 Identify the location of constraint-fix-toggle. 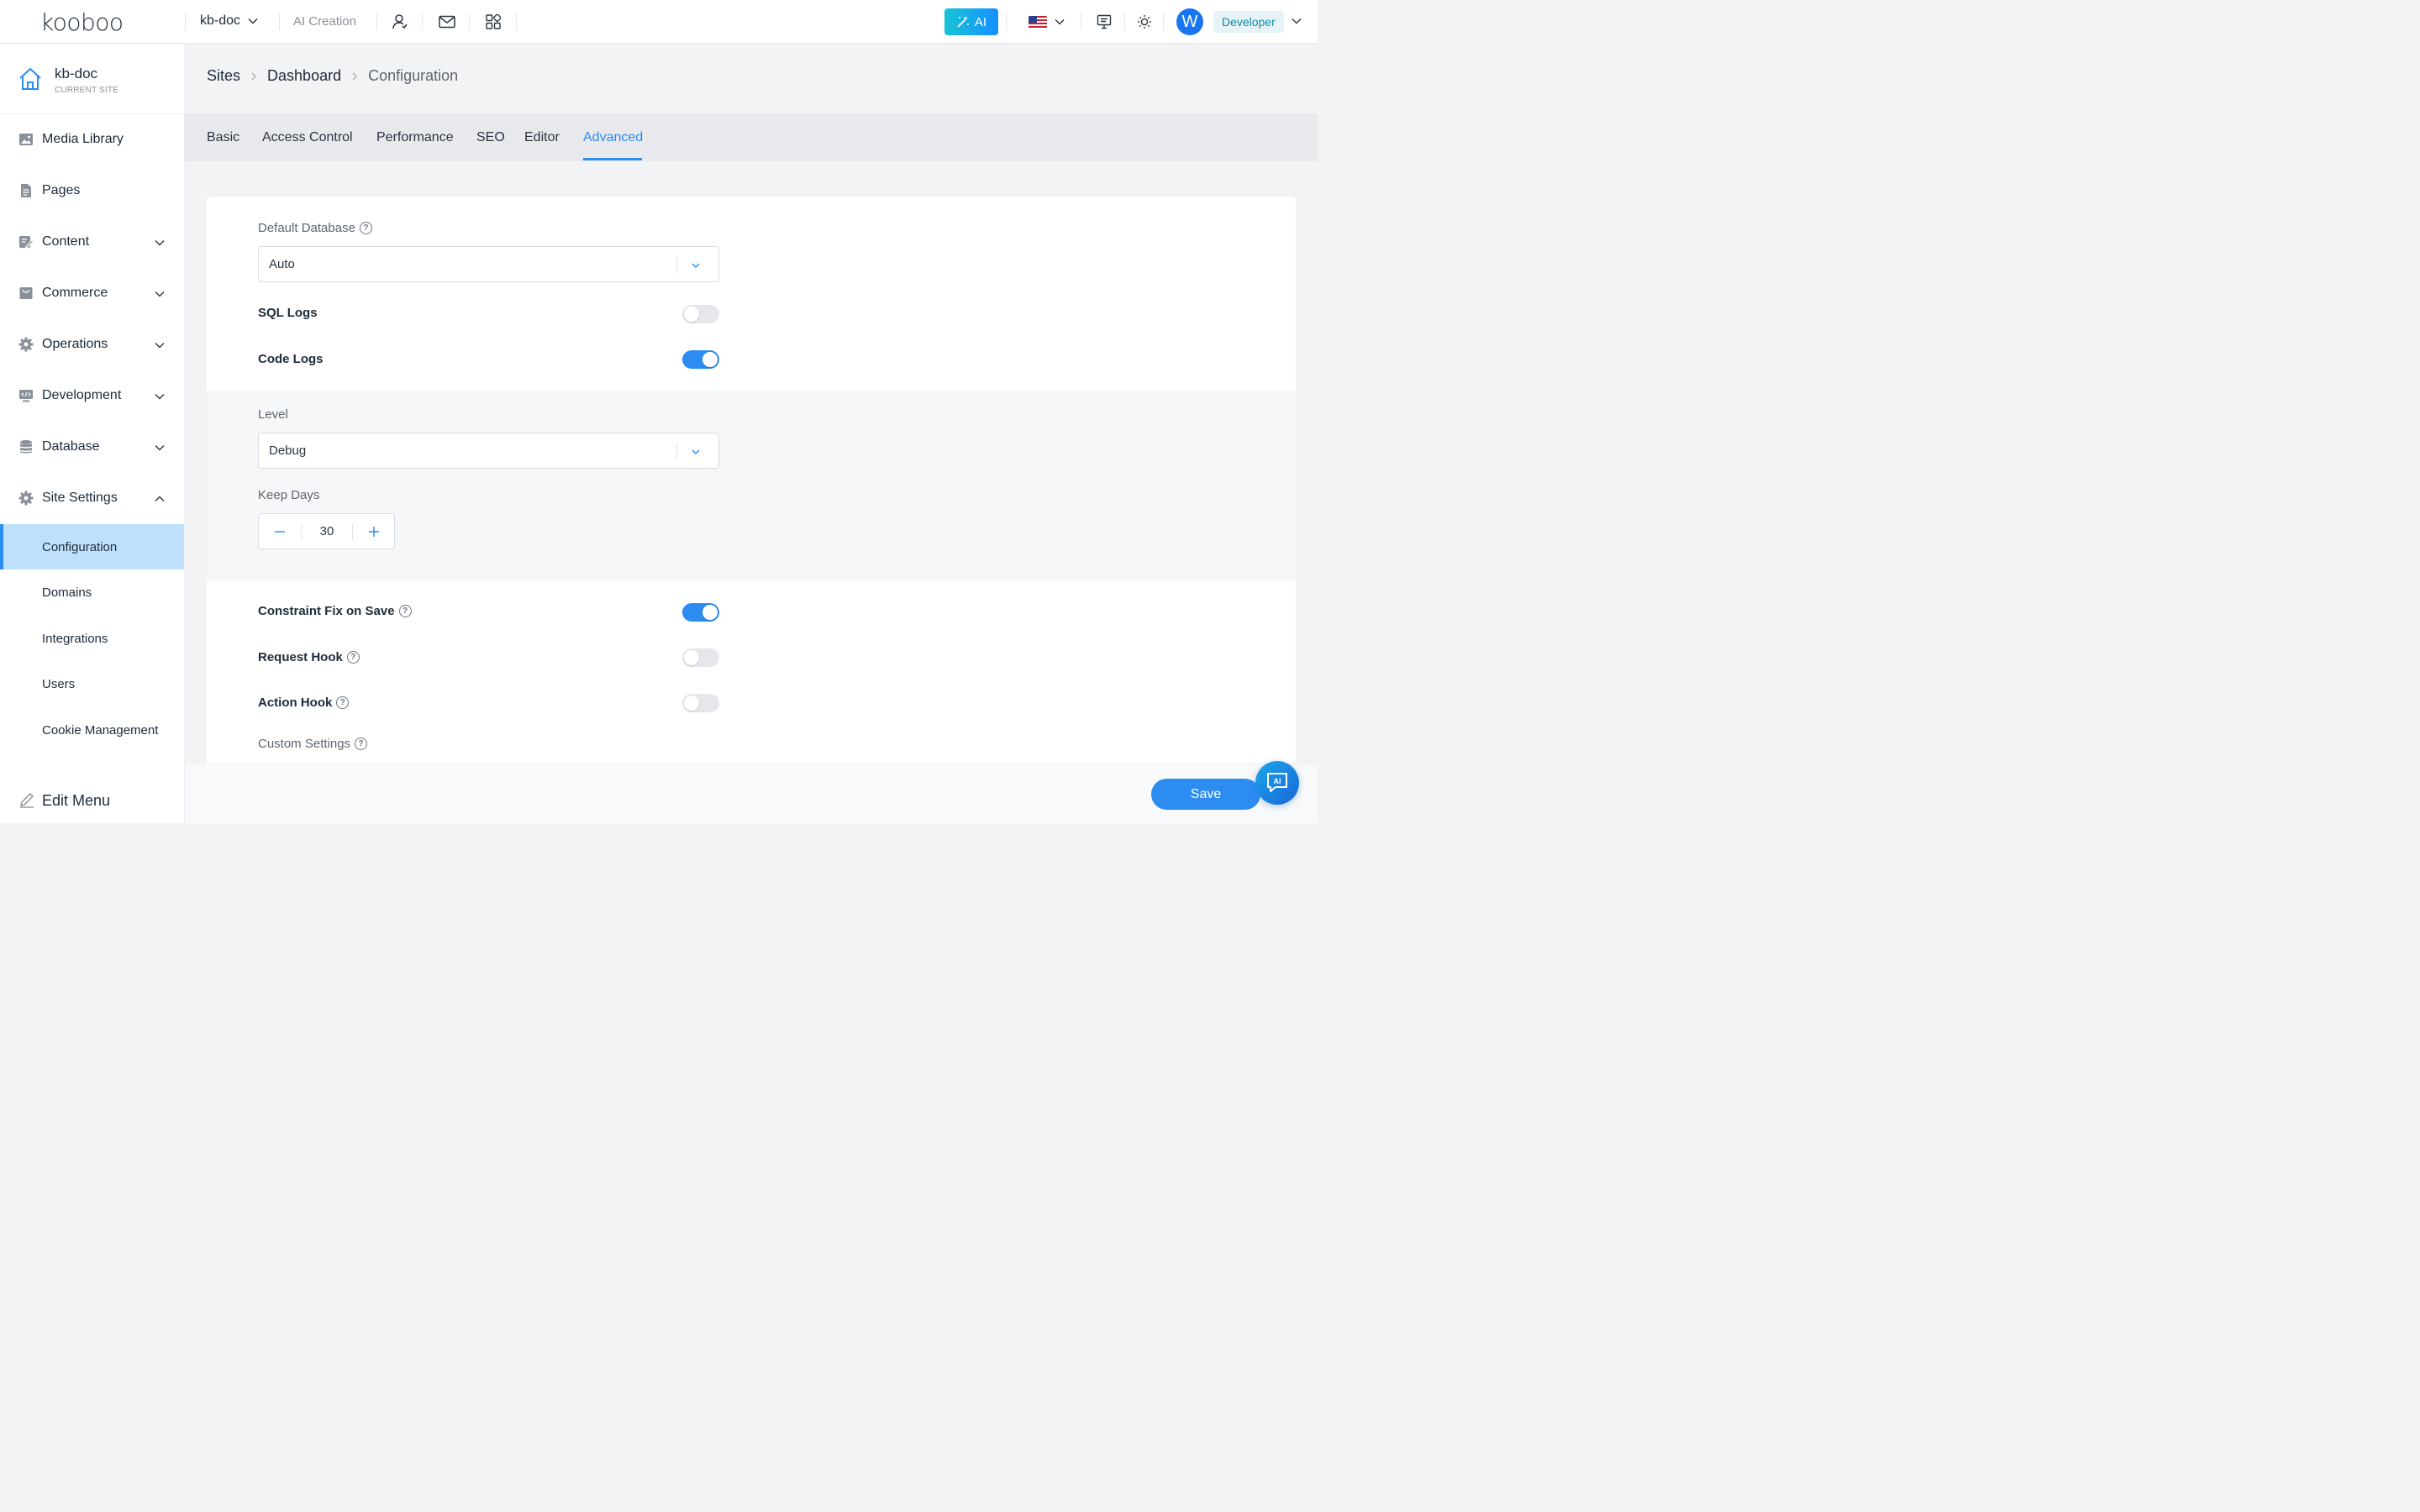
(701, 612).